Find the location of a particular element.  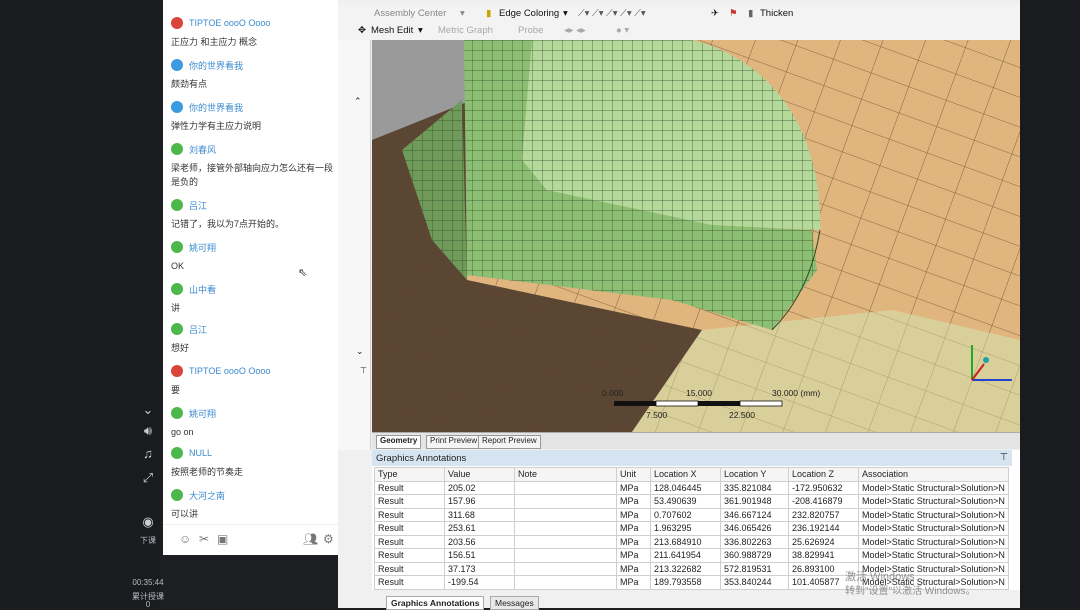

edge-display-icons: ⟋▾ ⟋▾ ⟋▾ ⟋▾ ⟋▾ is located at coordinates (612, 13).